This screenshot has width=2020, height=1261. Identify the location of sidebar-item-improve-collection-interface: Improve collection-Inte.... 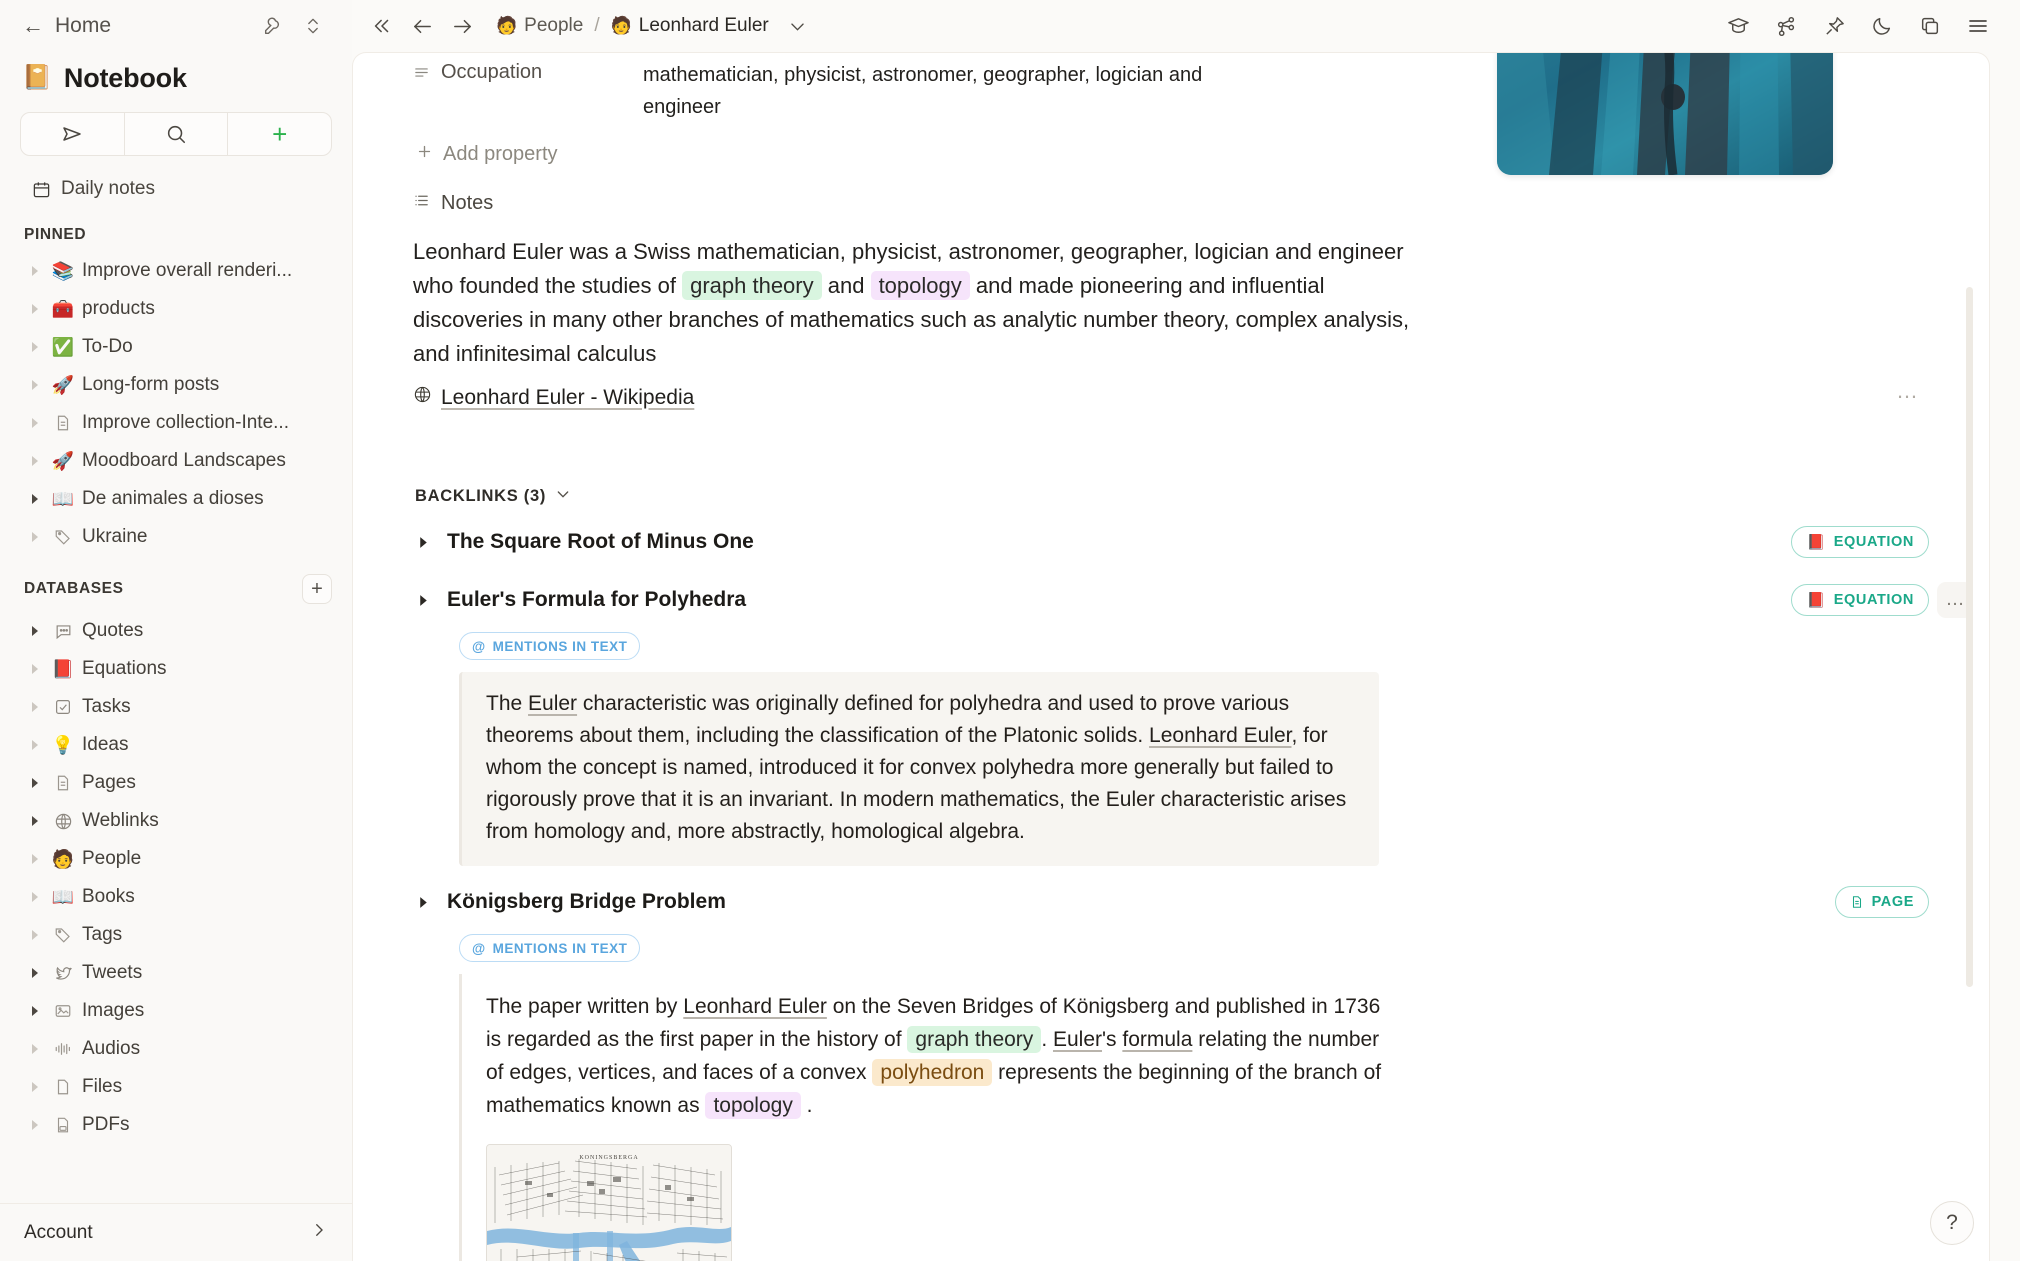
(176, 423).